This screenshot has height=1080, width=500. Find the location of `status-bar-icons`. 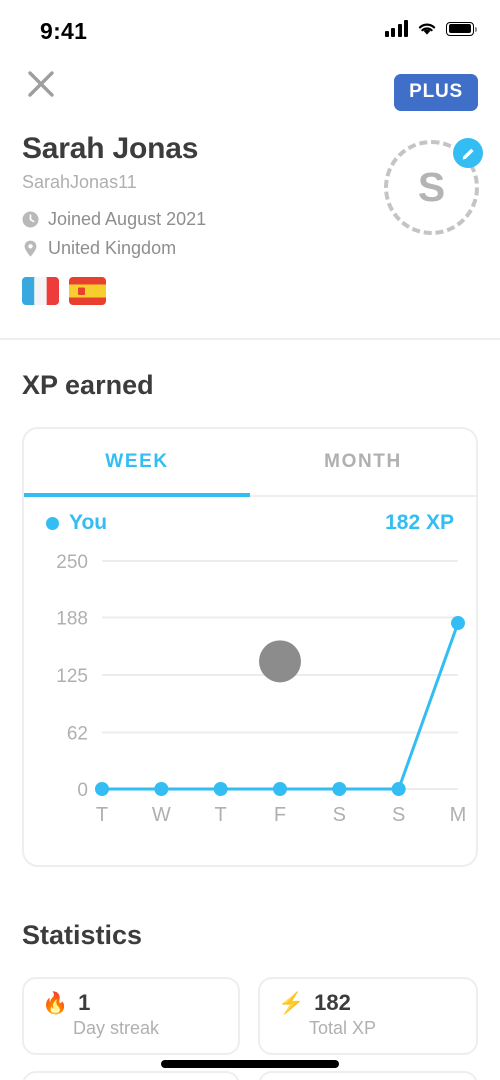

status-bar-icons is located at coordinates (431, 28).